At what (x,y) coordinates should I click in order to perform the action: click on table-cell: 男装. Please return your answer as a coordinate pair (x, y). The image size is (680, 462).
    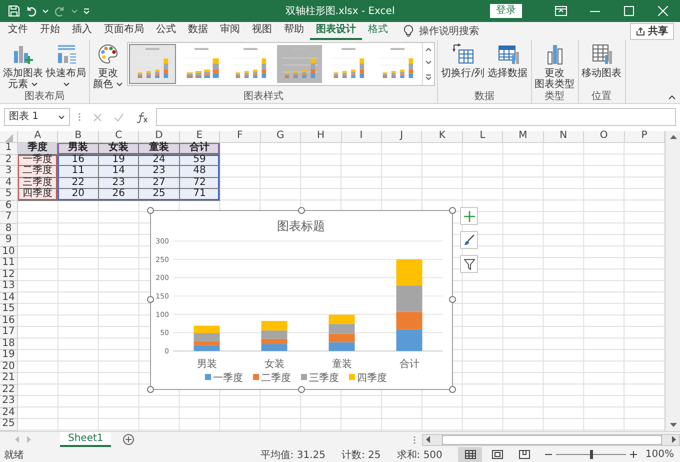
    Looking at the image, I should click on (78, 148).